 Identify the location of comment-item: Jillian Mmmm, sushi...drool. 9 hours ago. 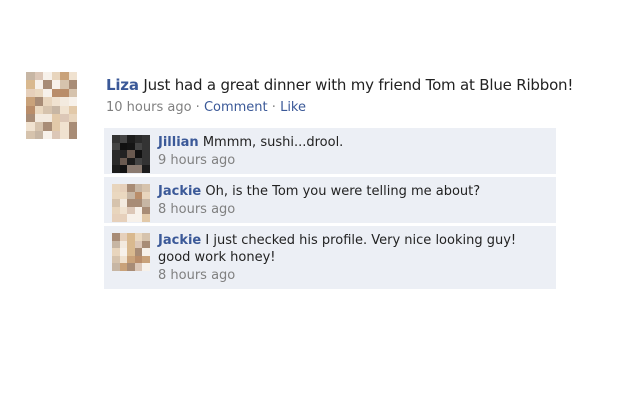
(330, 151).